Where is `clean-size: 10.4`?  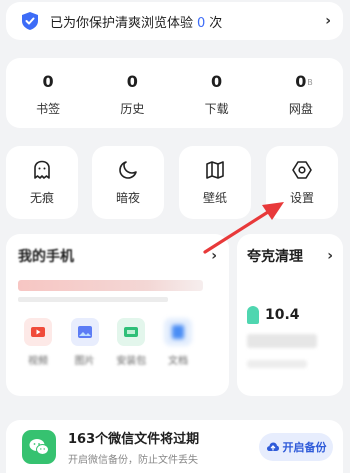
clean-size: 10.4 is located at coordinates (290, 315).